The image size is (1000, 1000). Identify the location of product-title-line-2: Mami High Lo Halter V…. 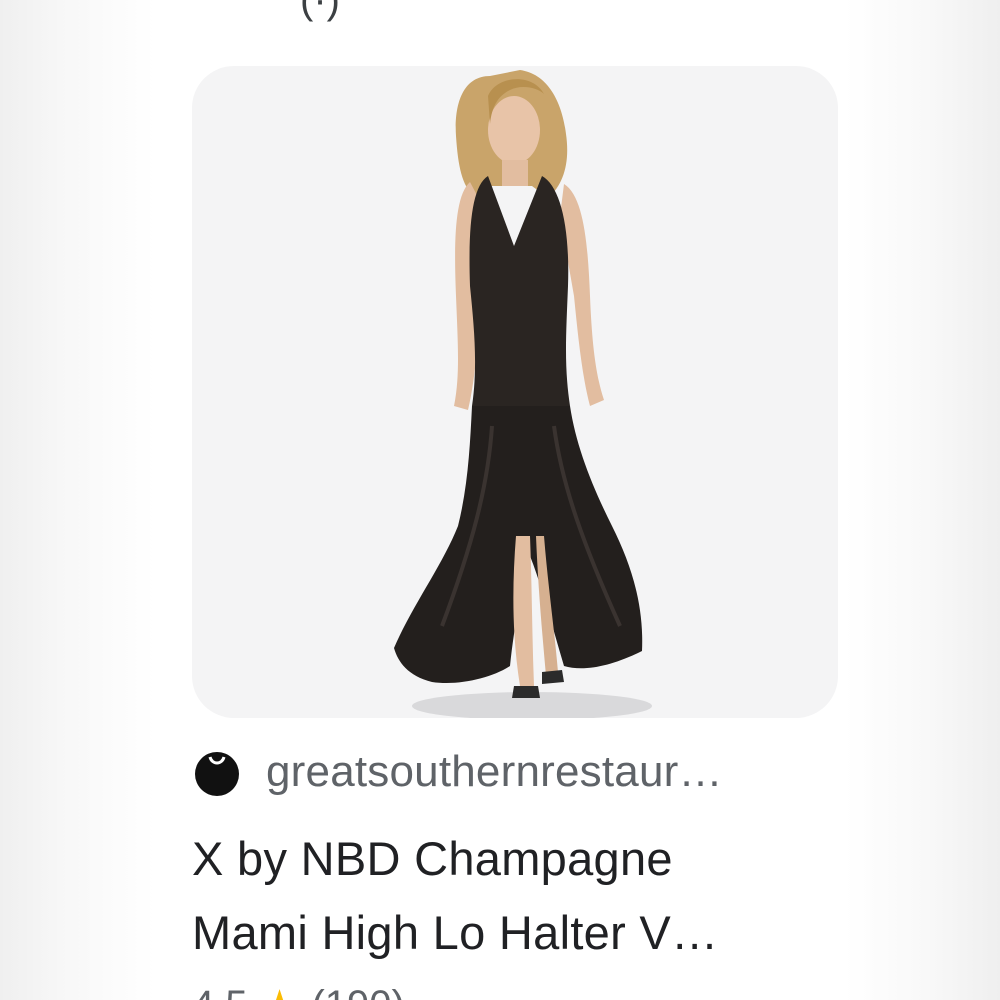
(455, 932).